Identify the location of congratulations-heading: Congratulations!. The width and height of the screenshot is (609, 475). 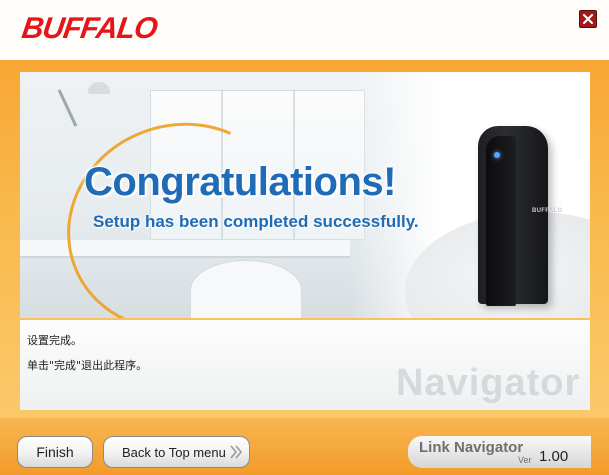
(240, 182).